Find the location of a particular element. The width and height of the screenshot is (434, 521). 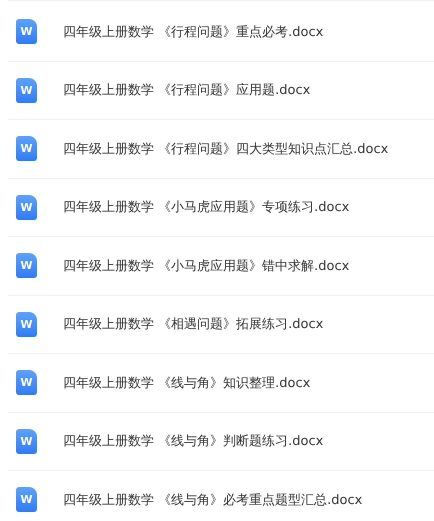

file-name: 四年级上册数学 《相遇问题》拓展练习.docx is located at coordinates (193, 325).